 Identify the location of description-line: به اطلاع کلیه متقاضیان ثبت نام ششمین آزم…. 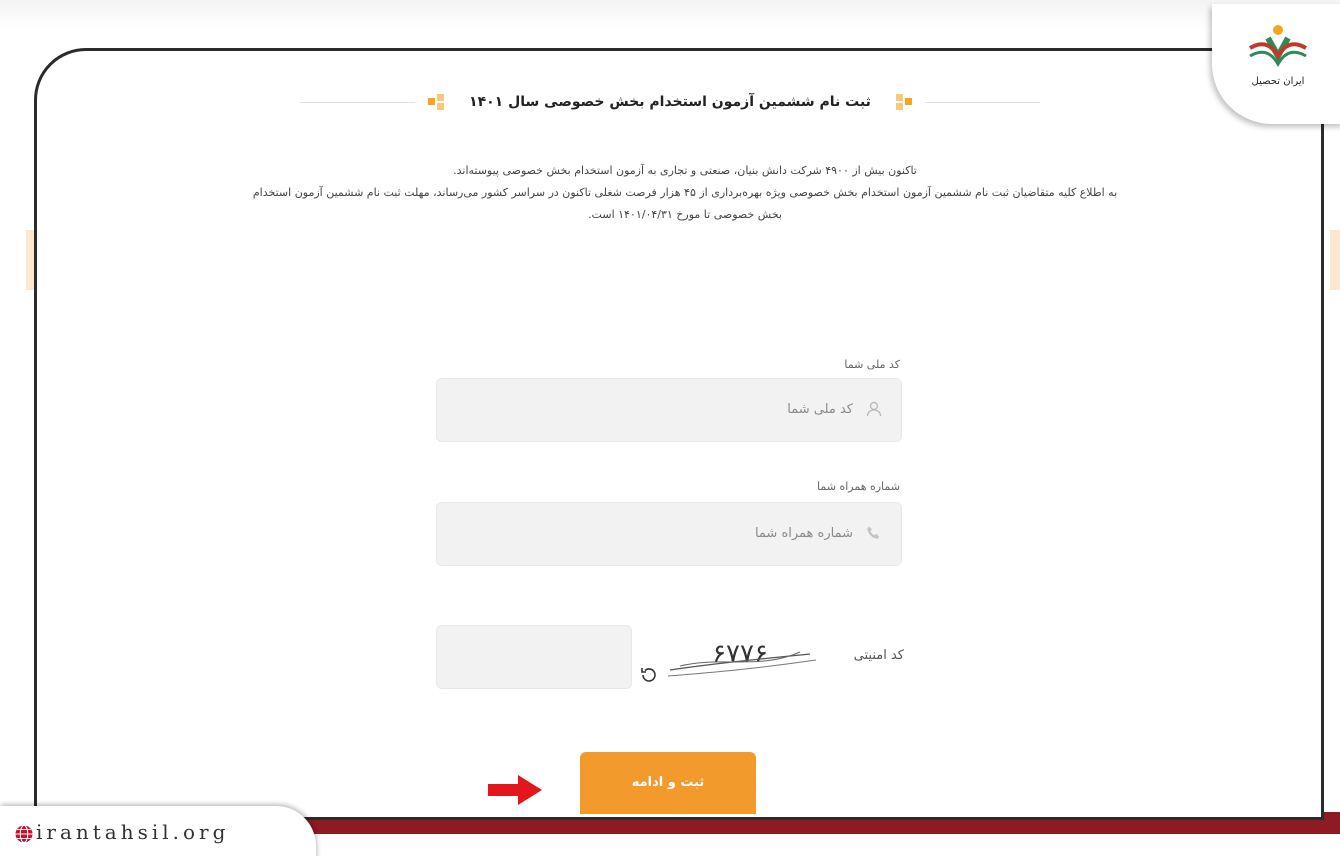
(685, 192).